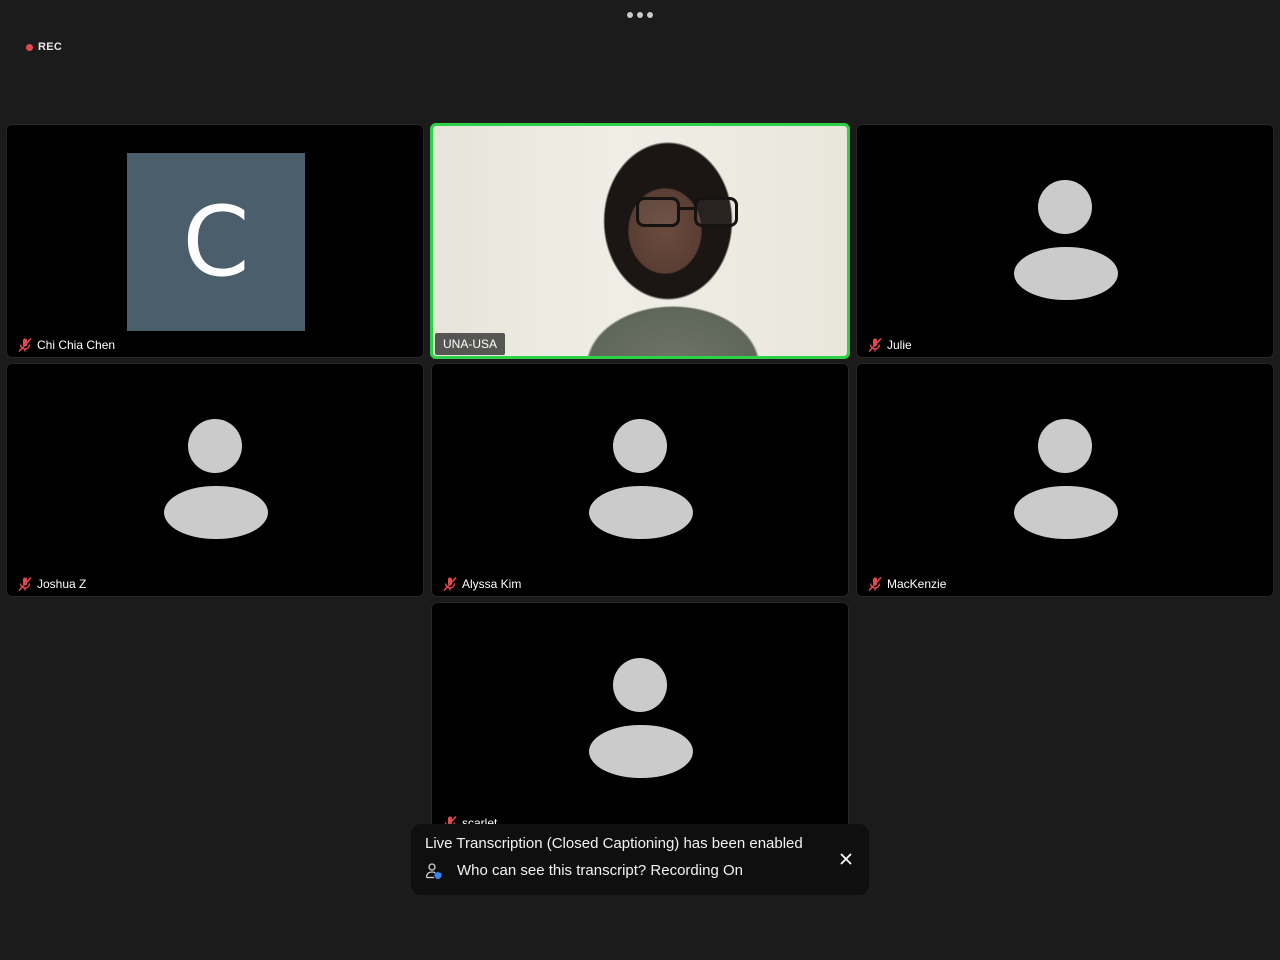 This screenshot has height=960, width=1280. What do you see at coordinates (917, 584) in the screenshot?
I see `participant-name: MacKenzie` at bounding box center [917, 584].